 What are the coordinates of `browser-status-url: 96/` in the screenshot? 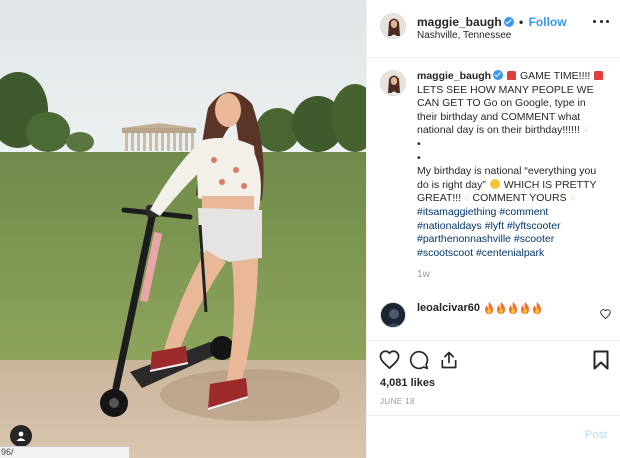 It's located at (65, 452).